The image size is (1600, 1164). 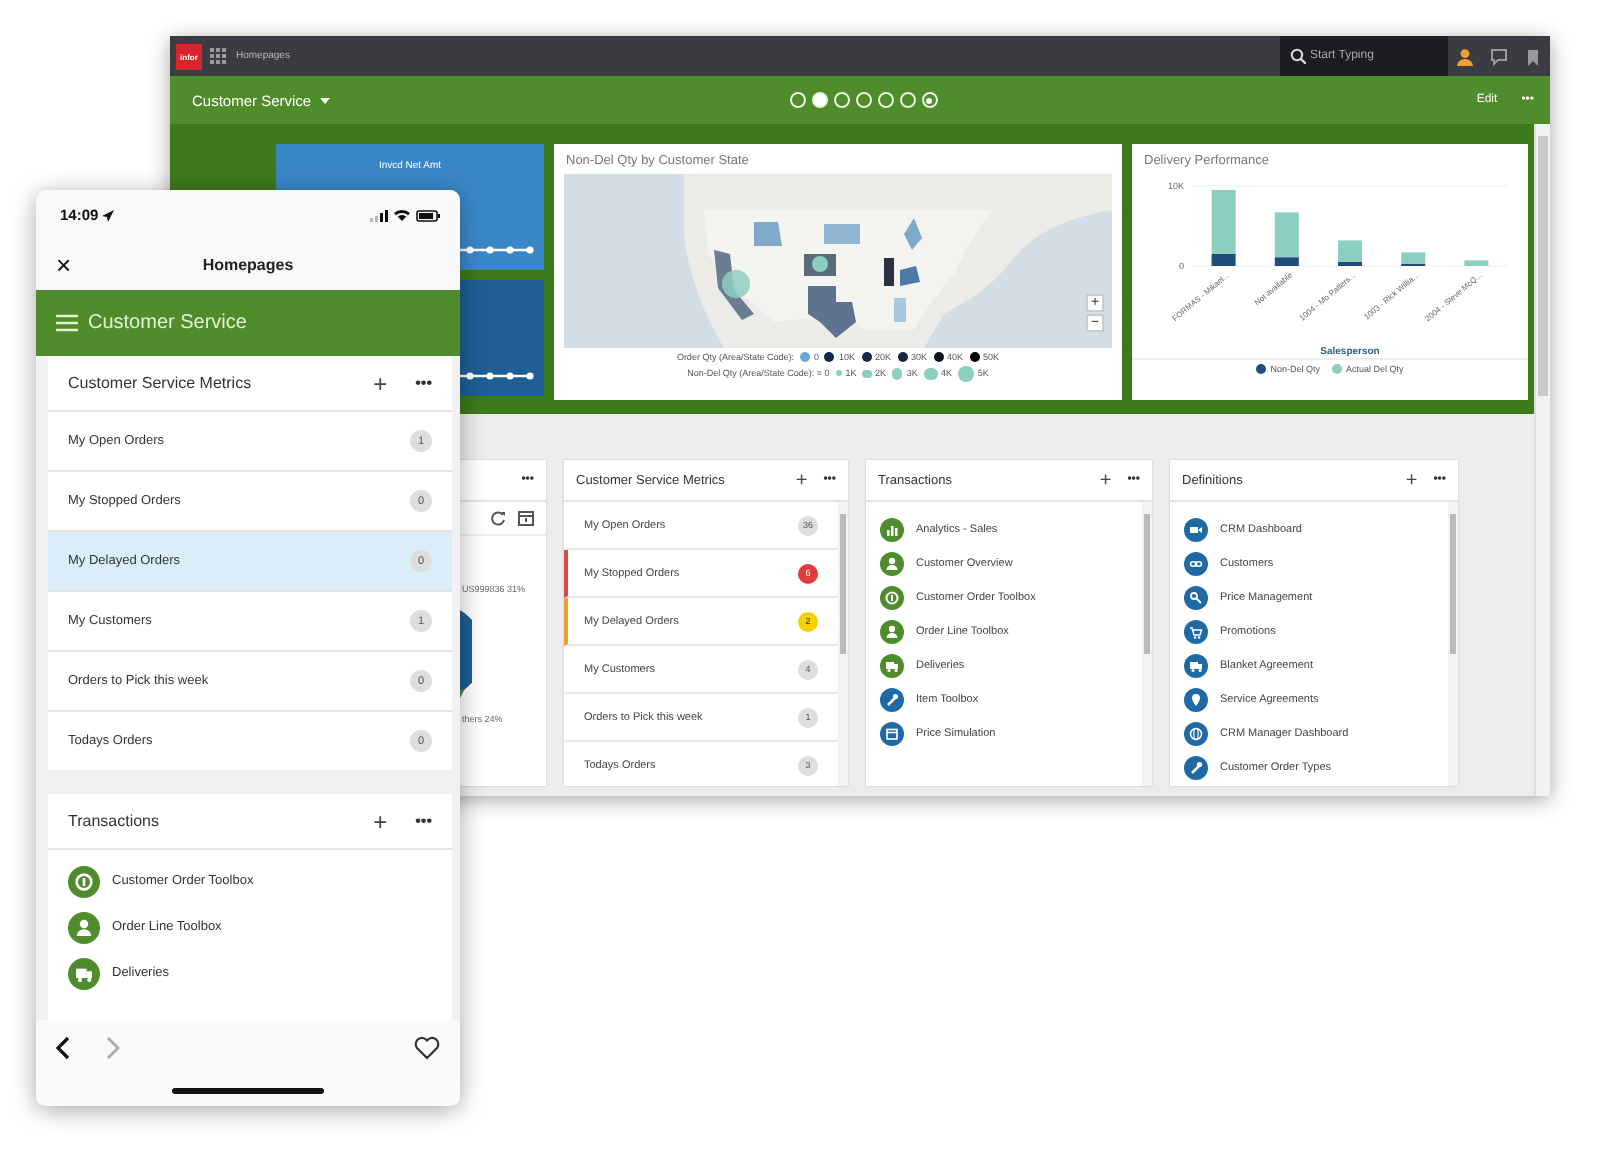 I want to click on globe-icon, so click(x=1196, y=733).